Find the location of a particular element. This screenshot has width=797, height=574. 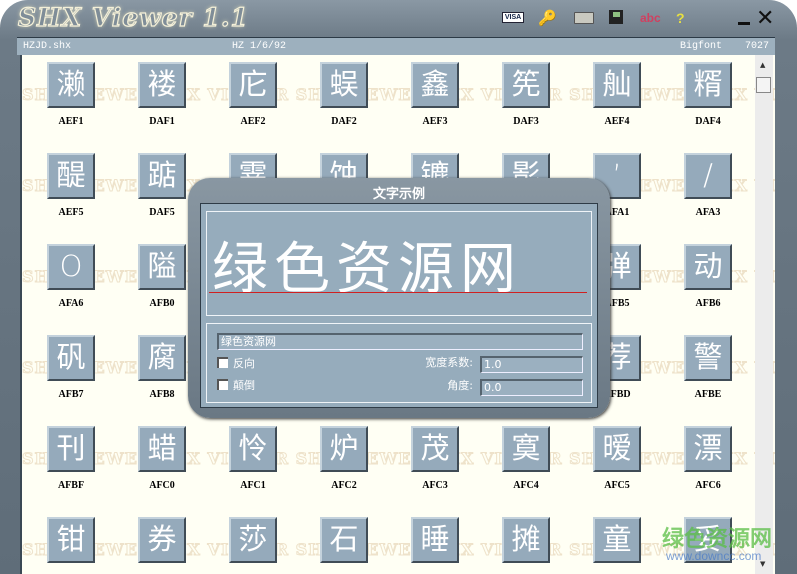

info-bar: HZJD.shx HZ 1/6/92 Bigfont 7027 is located at coordinates (396, 46).